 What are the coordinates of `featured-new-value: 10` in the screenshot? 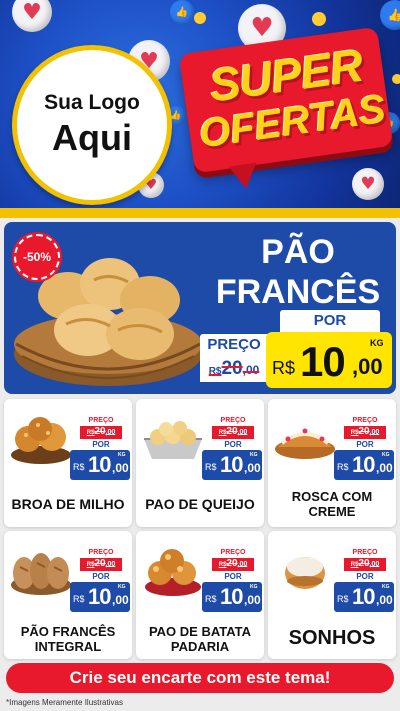 It's located at (323, 361).